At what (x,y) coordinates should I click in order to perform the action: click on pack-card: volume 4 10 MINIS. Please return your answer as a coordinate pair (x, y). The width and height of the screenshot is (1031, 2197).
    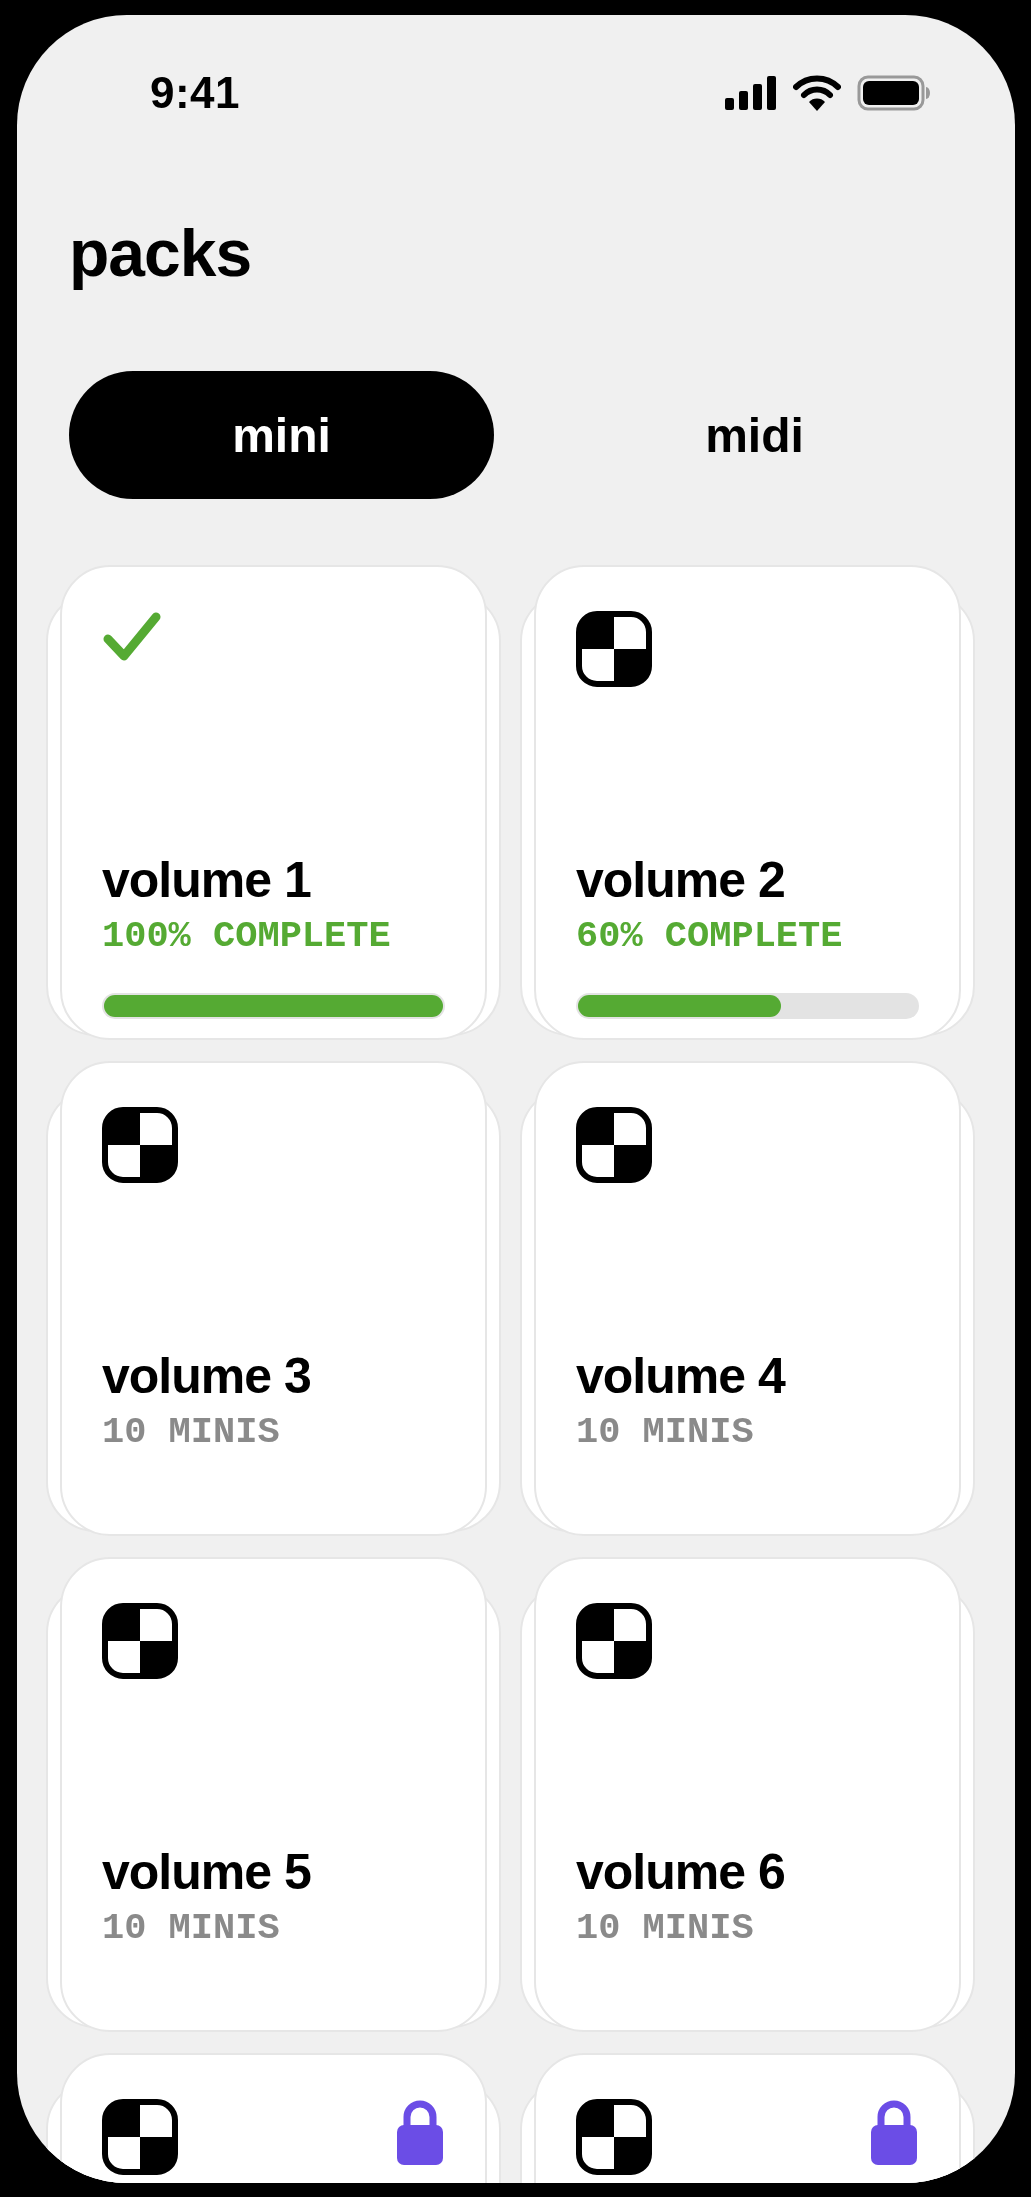
    Looking at the image, I should click on (747, 1298).